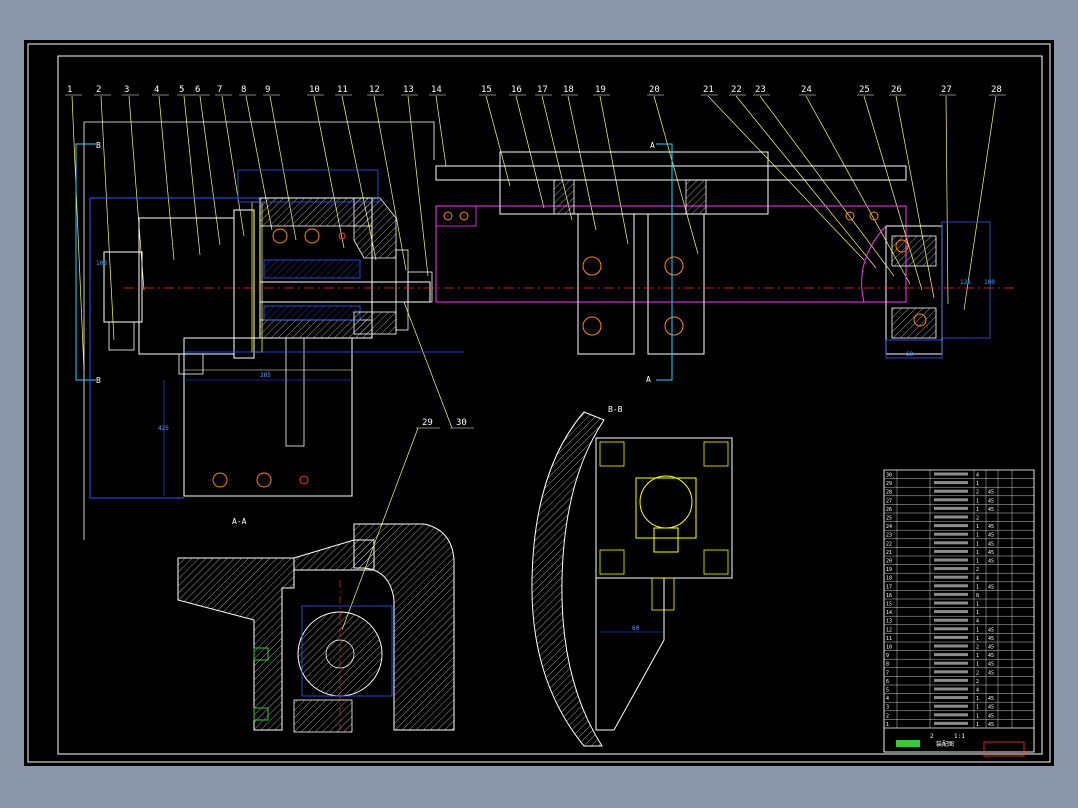  What do you see at coordinates (663, 594) in the screenshot?
I see `bb-stem-lower` at bounding box center [663, 594].